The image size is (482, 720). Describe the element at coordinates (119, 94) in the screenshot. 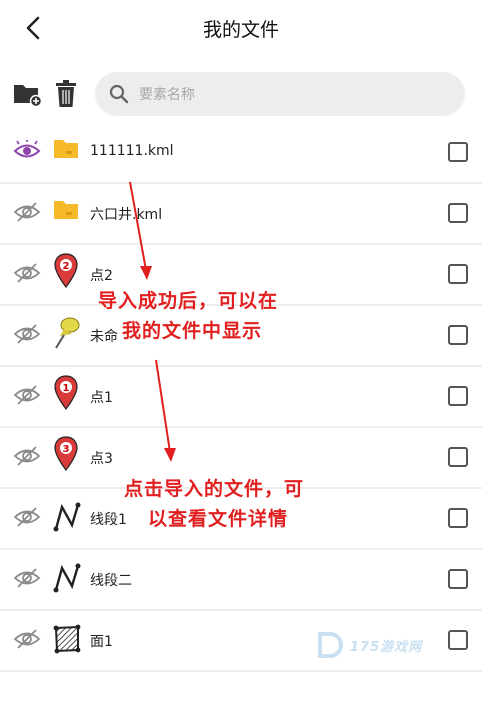

I see `search-icon` at that location.